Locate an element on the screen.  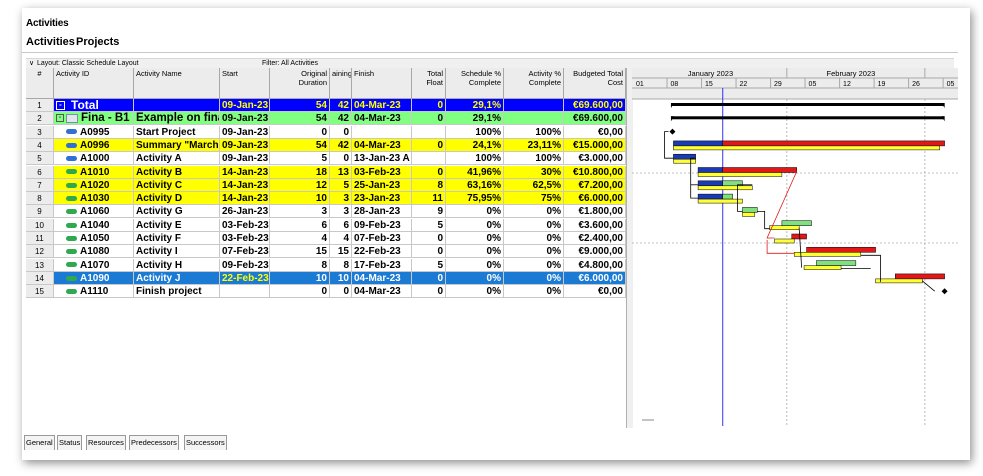
remaining-duration-cell: 13 is located at coordinates (341, 172).